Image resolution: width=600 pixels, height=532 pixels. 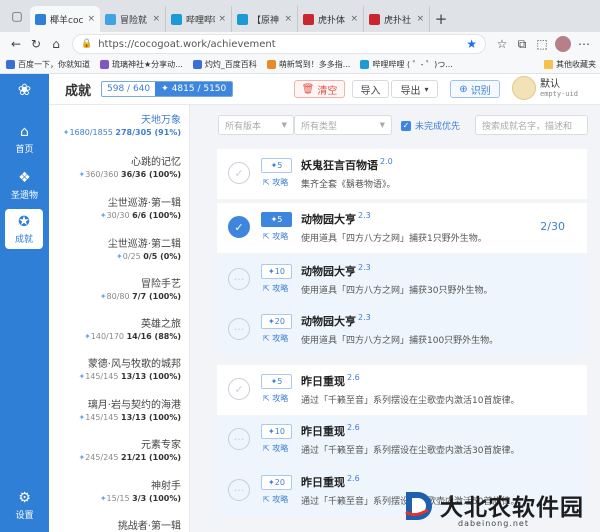 I want to click on profile-avatar, so click(x=563, y=44).